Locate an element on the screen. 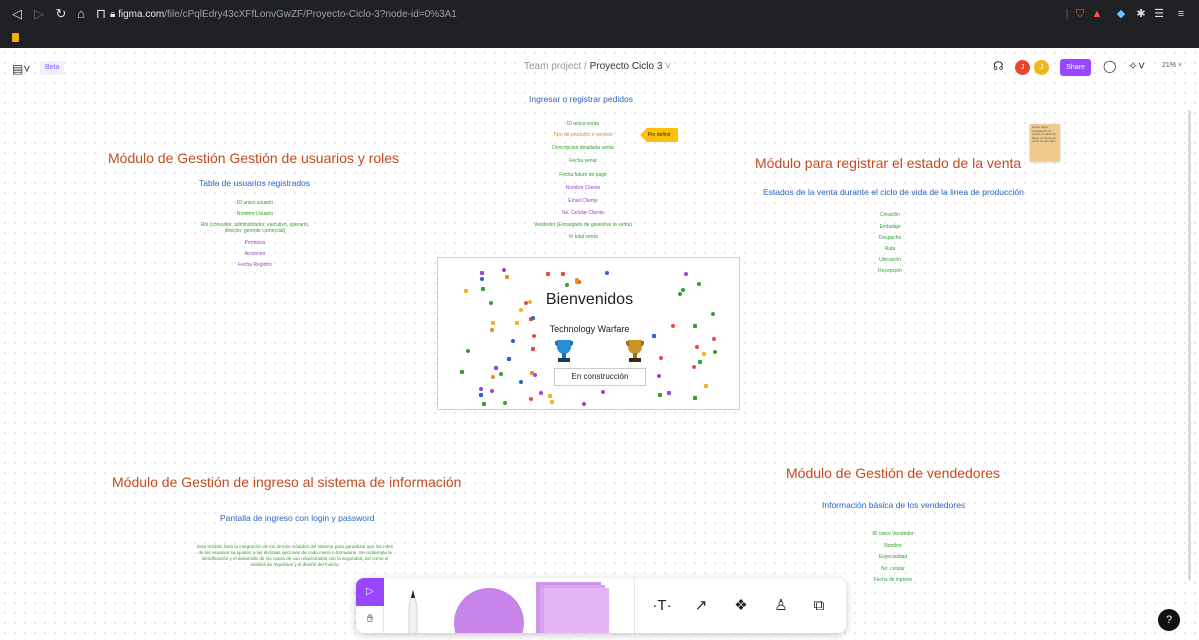  list-item: Descripcion detallada venta is located at coordinates (583, 148).